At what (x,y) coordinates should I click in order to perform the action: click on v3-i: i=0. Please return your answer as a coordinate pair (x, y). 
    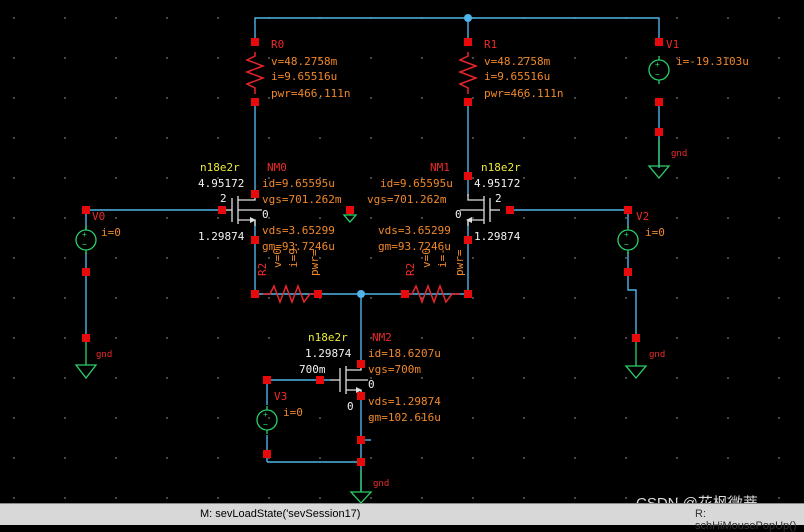
    Looking at the image, I should click on (293, 412).